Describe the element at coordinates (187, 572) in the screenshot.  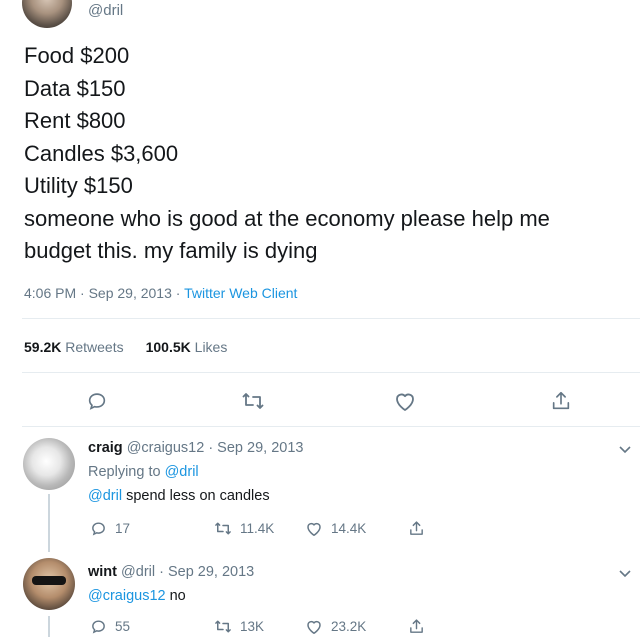
I see `reply-handle-date: @dril · Sep 29, 2013` at that location.